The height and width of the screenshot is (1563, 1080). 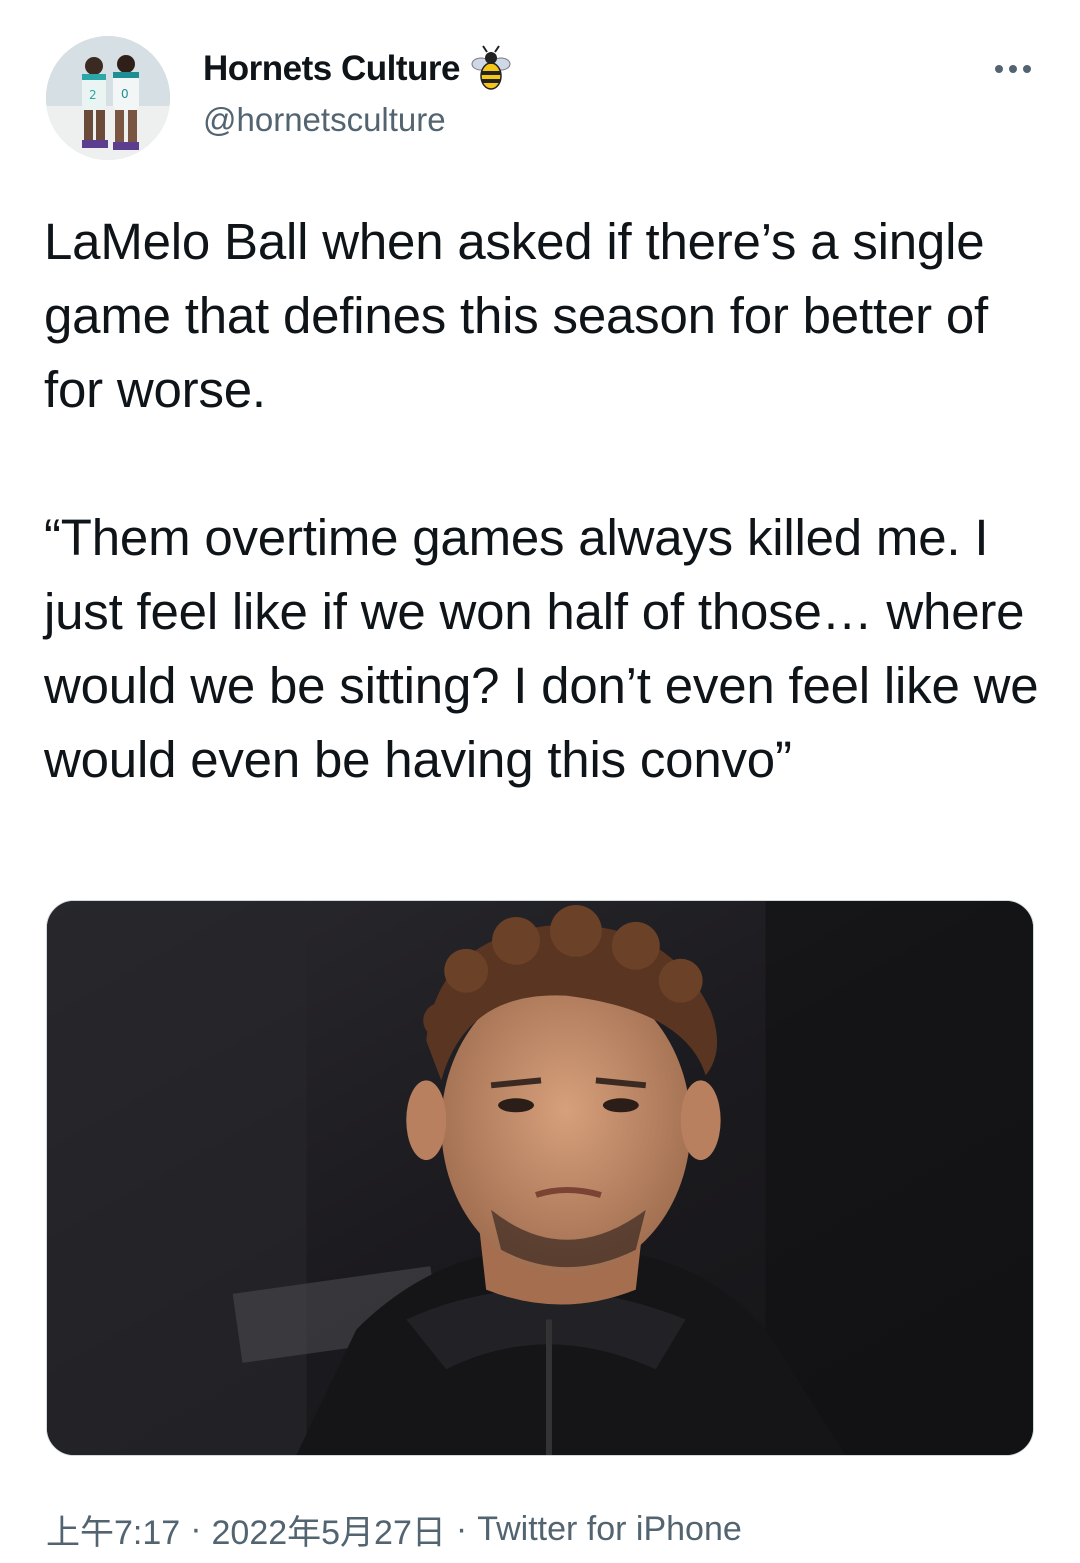 I want to click on tweet-time: 上午7:17, so click(x=113, y=1529).